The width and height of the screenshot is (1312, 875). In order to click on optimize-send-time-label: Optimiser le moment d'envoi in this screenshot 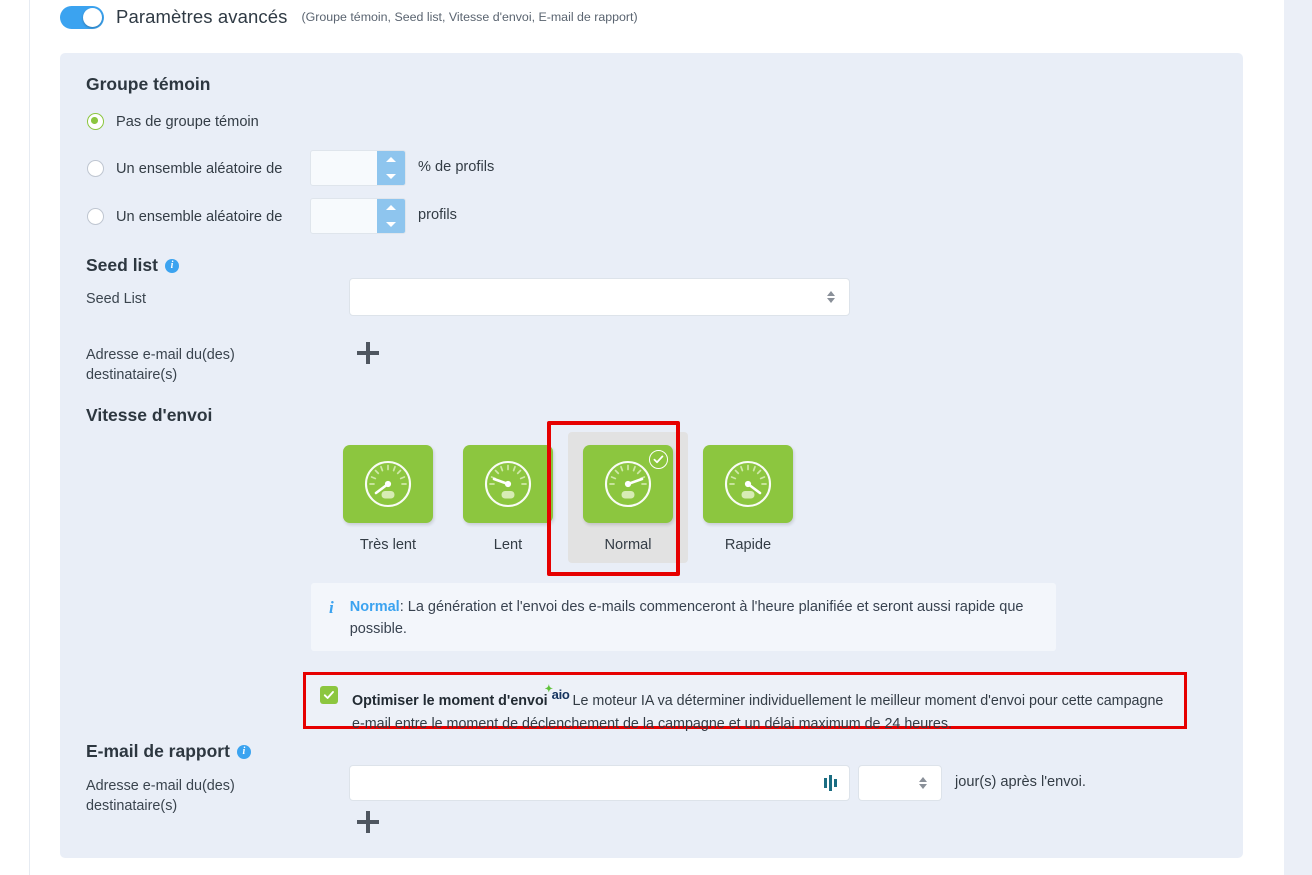, I will do `click(450, 701)`.